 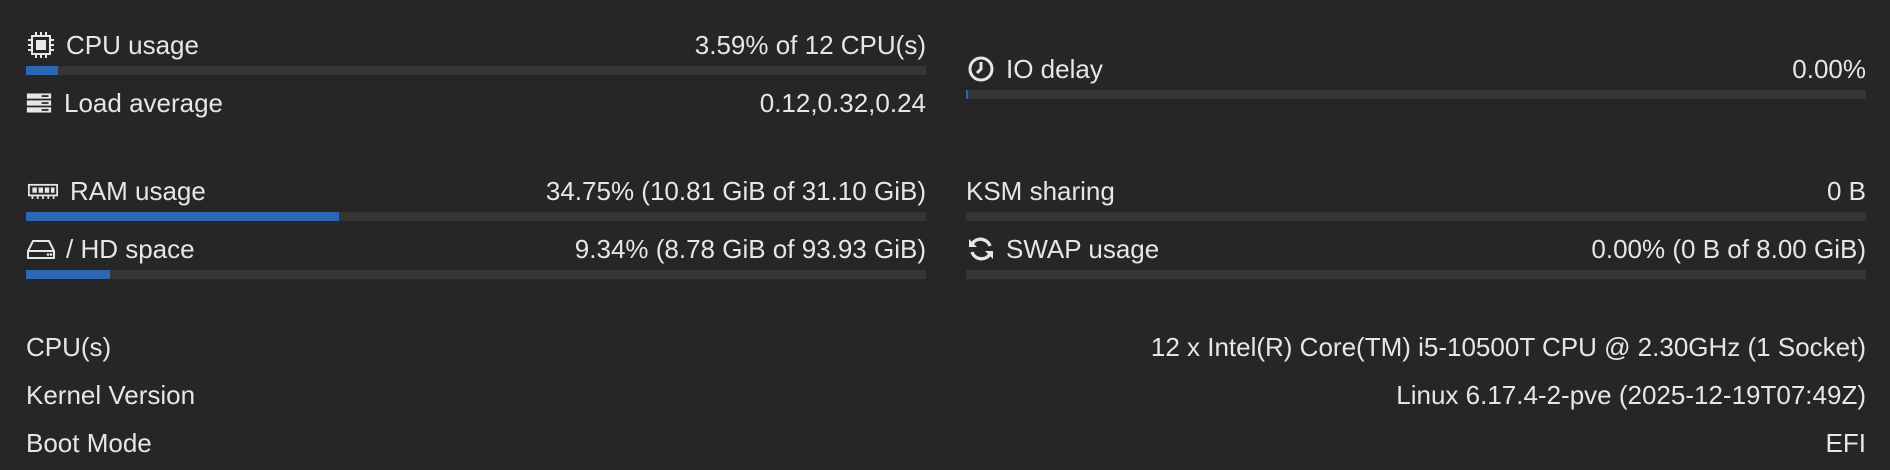 What do you see at coordinates (1845, 442) in the screenshot?
I see `boot-mode-value: EFI` at bounding box center [1845, 442].